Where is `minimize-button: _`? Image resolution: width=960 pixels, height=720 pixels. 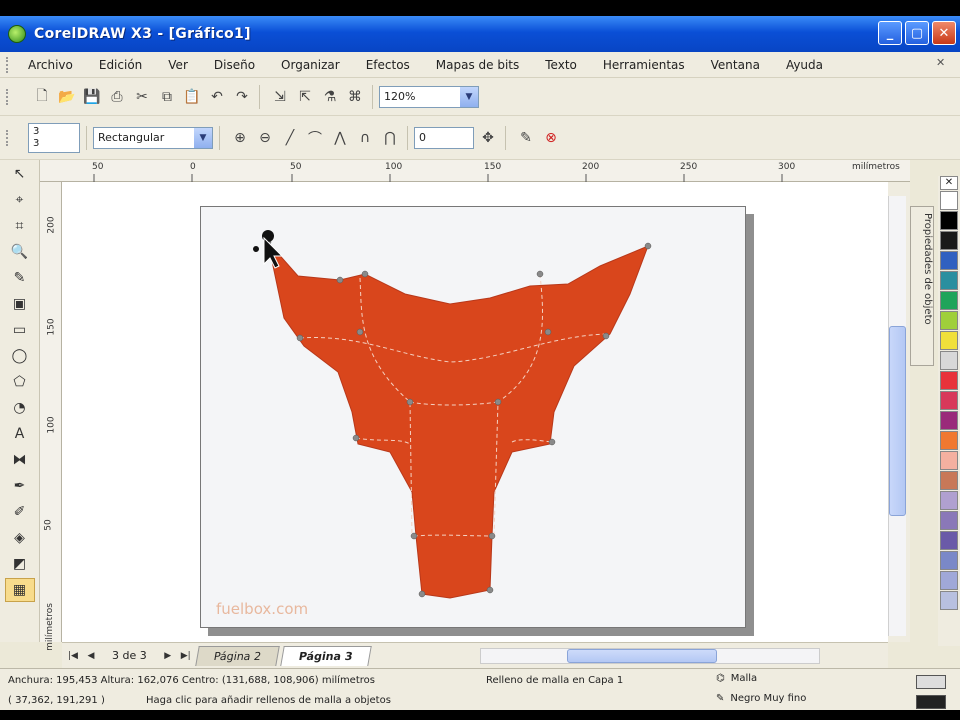
minimize-button: _ is located at coordinates (890, 33).